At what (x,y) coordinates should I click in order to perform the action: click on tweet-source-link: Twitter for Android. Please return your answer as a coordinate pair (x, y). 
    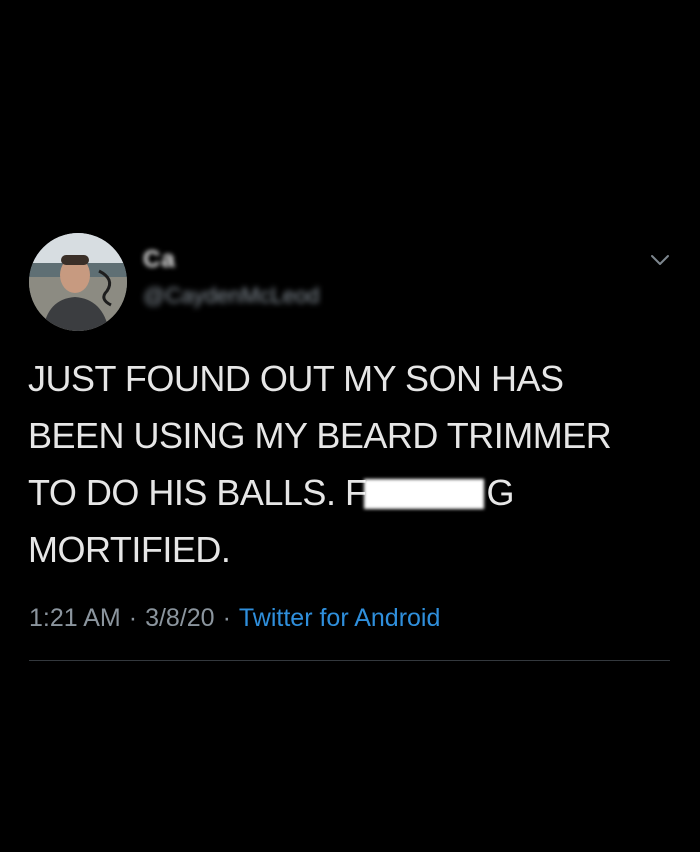
    Looking at the image, I should click on (339, 618).